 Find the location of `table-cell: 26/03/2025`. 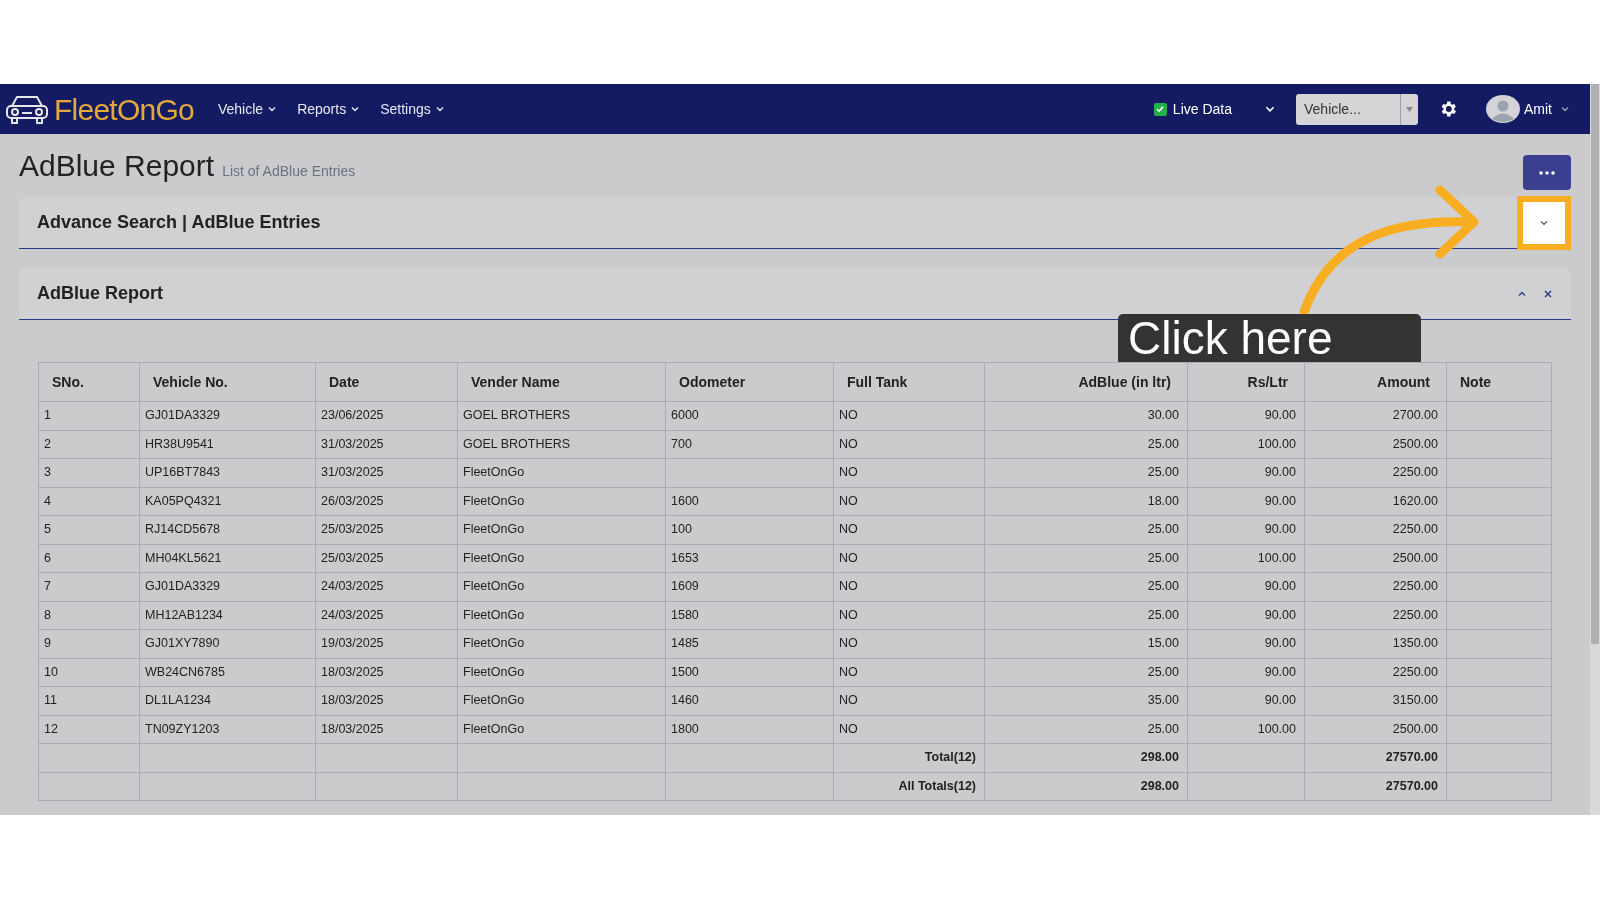

table-cell: 26/03/2025 is located at coordinates (386, 501).